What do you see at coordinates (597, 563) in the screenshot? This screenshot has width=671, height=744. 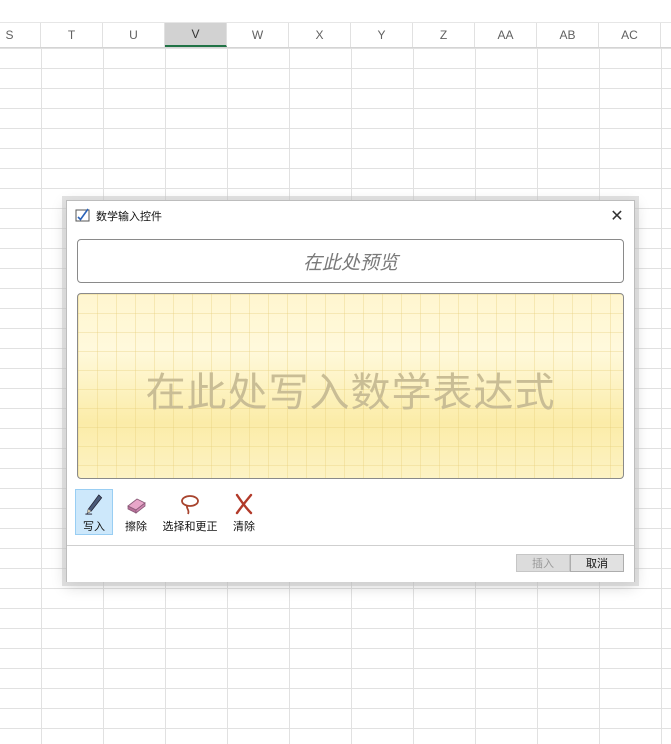 I see `cancel-button: 取消` at bounding box center [597, 563].